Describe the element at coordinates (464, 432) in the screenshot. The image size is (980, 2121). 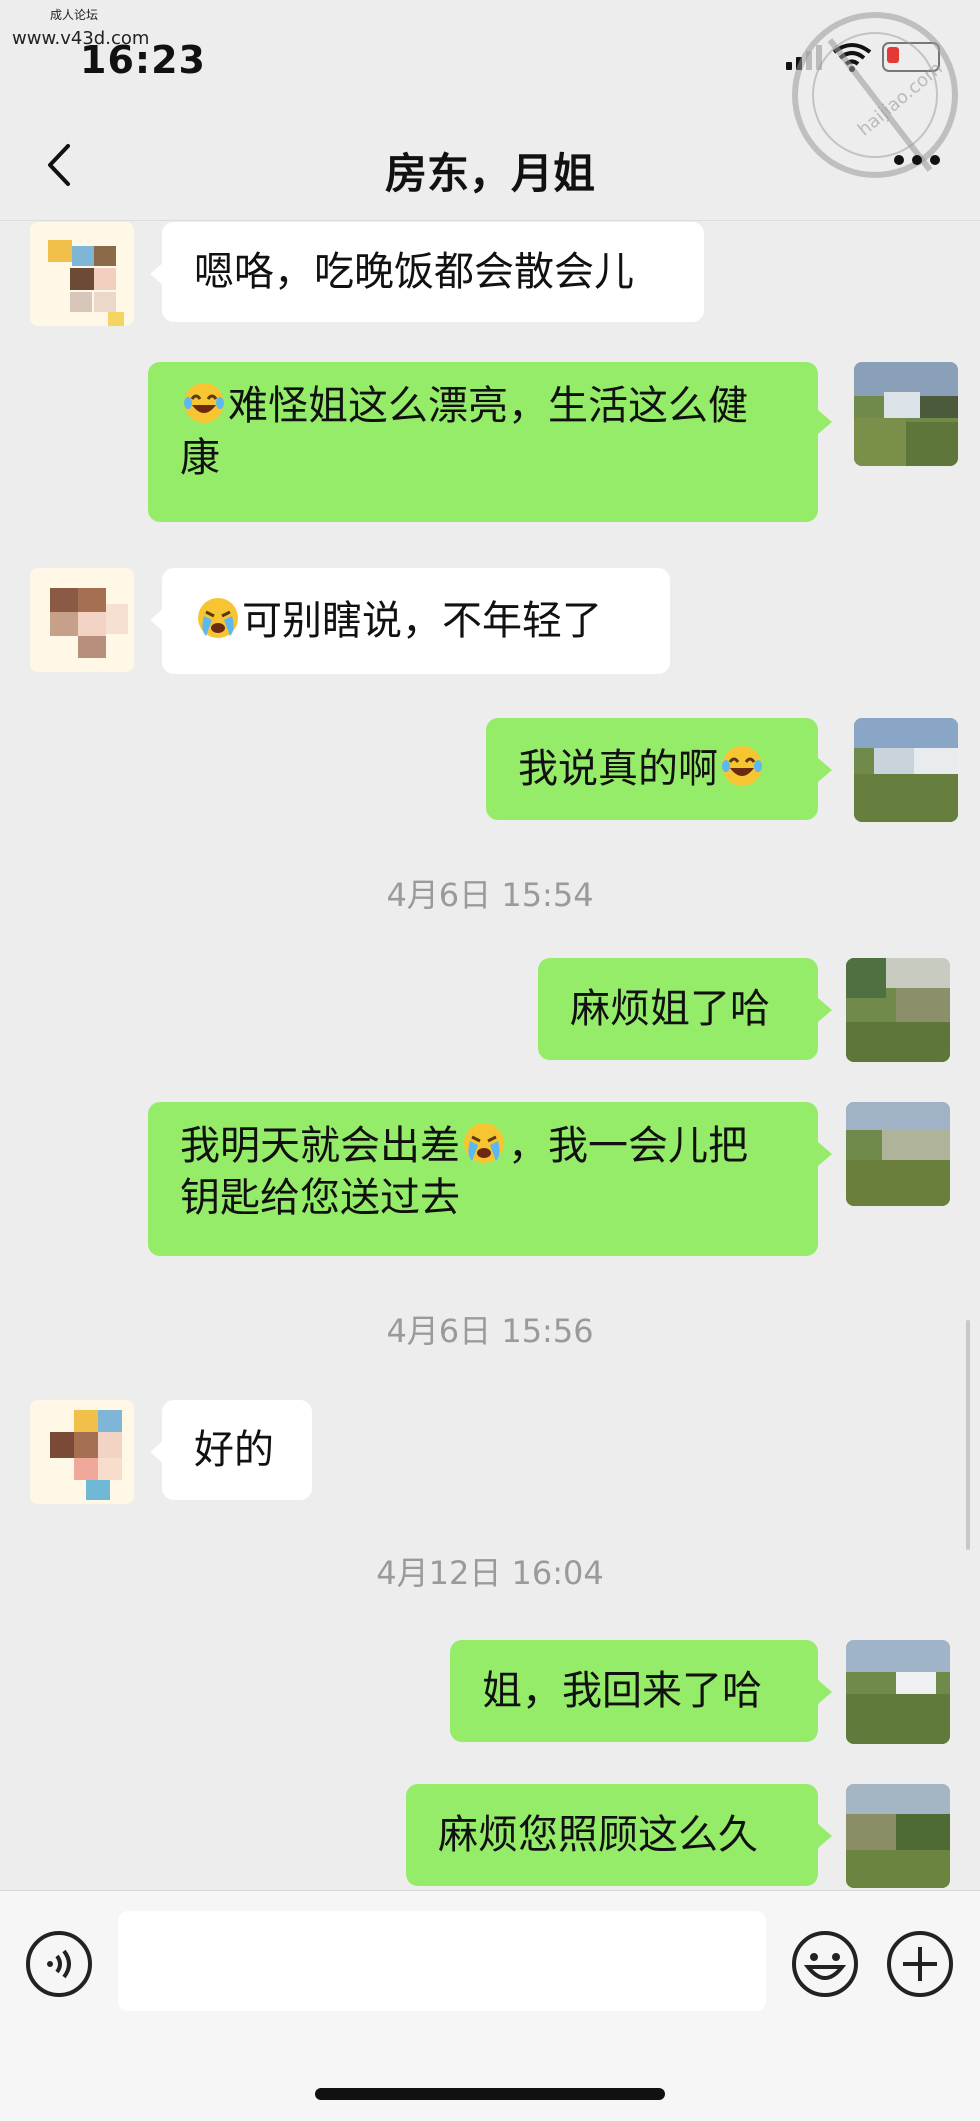
I see `message-text: 难怪姐这么漂亮，生活这么健 康` at that location.